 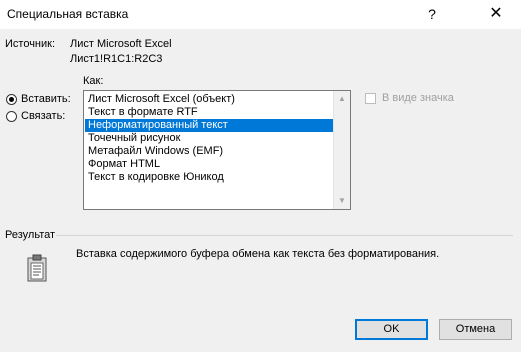 What do you see at coordinates (284, 235) in the screenshot?
I see `result-divider` at bounding box center [284, 235].